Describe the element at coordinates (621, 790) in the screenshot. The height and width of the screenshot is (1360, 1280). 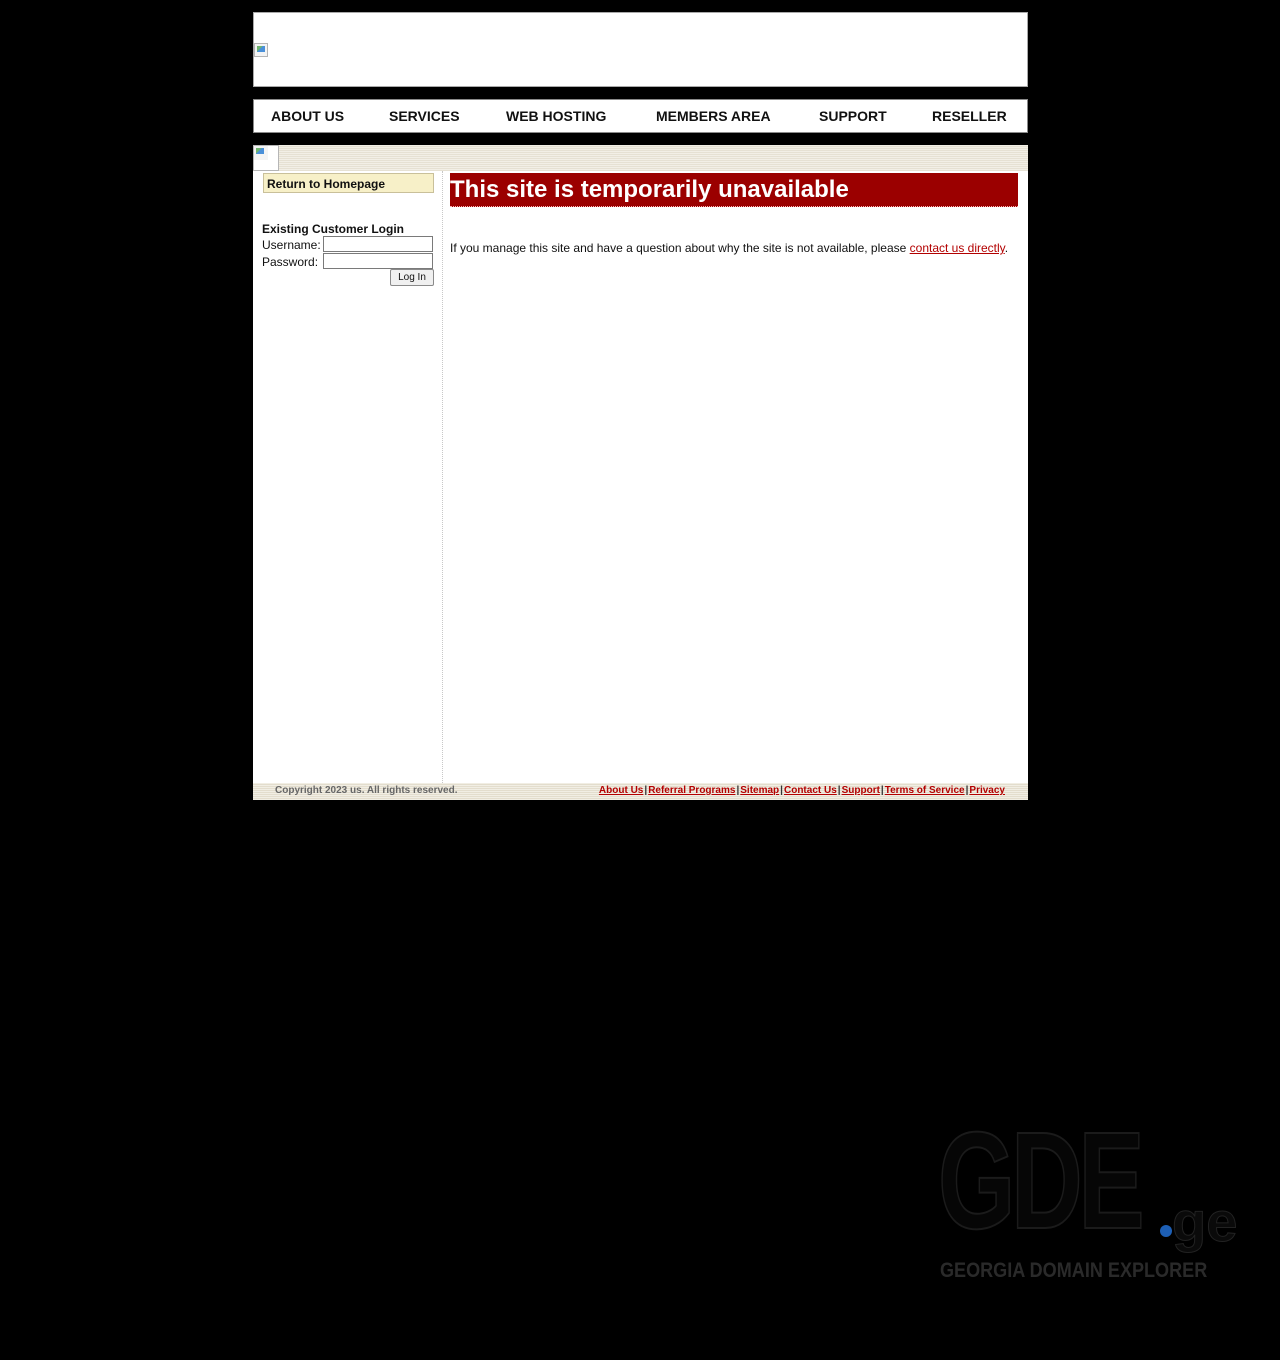
I see `footer-link-about-us: About Us` at that location.